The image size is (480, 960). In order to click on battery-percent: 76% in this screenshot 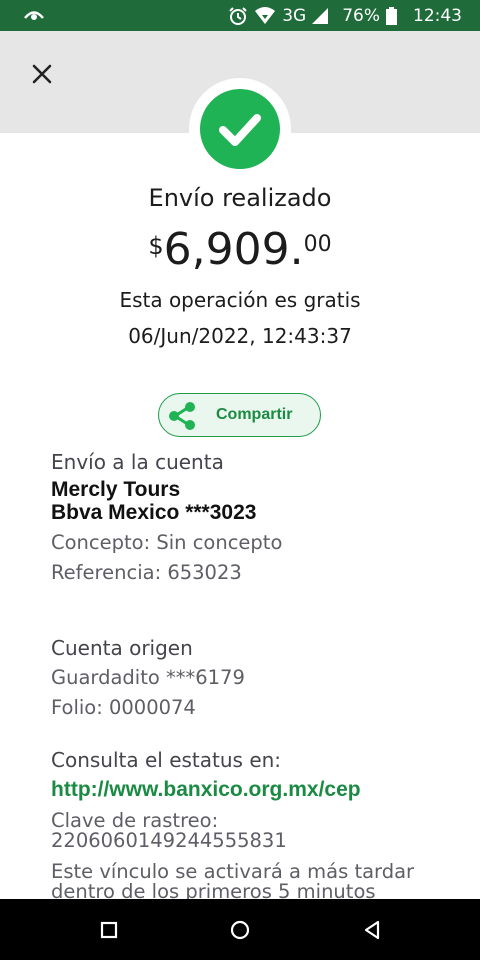, I will do `click(361, 16)`.